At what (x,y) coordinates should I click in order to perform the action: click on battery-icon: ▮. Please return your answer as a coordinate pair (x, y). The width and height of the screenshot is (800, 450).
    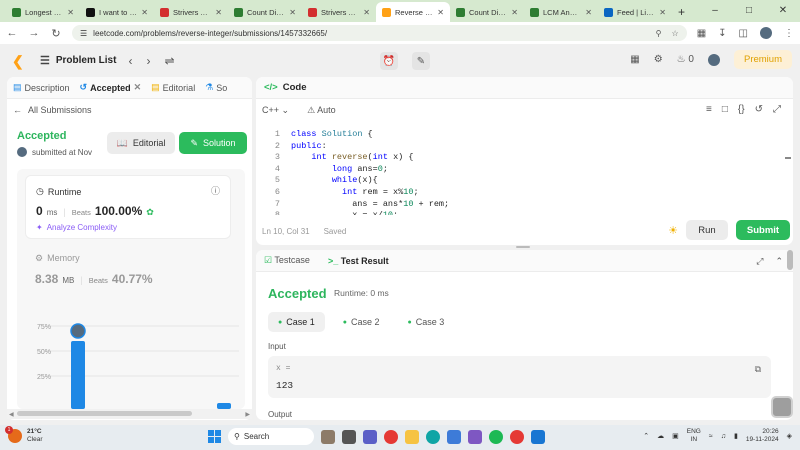
    Looking at the image, I should click on (736, 436).